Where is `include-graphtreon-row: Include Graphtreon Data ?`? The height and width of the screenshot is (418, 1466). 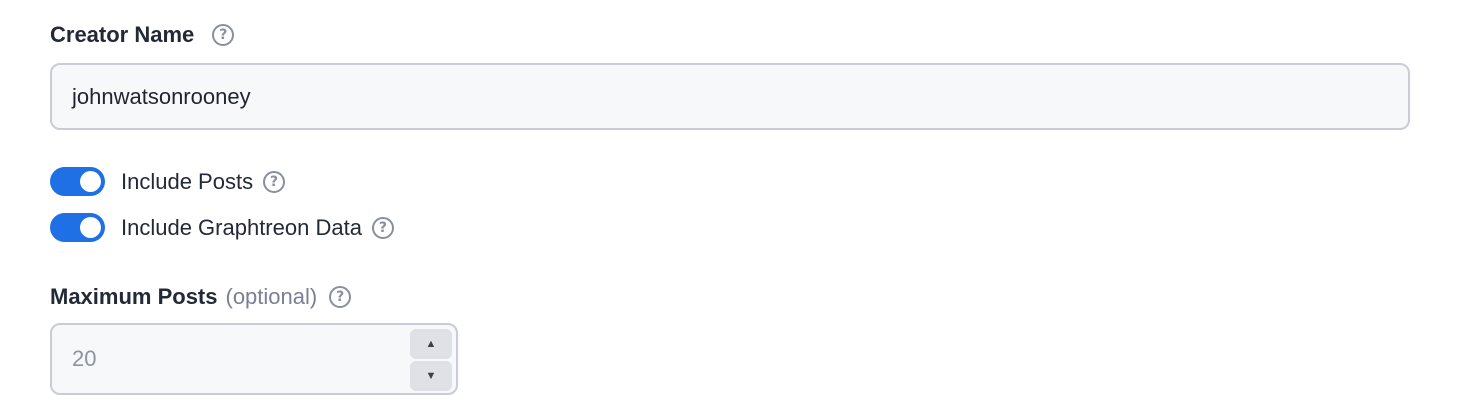 include-graphtreon-row: Include Graphtreon Data ? is located at coordinates (222, 227).